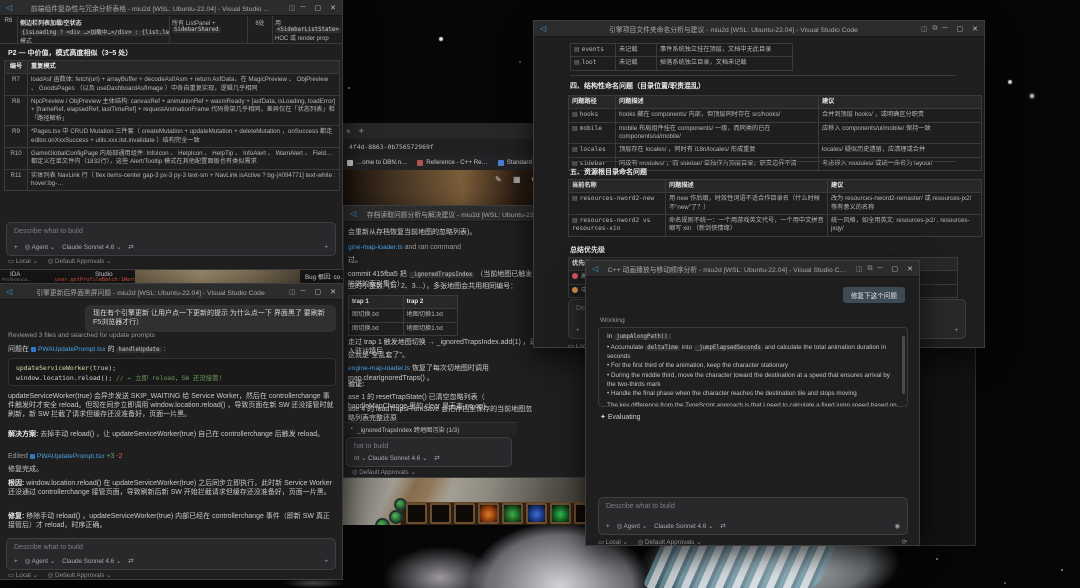  I want to click on chat-input: hat to build nt ⌄ Claude Sonnet 4.6 ⌄ ⇄, so click(429, 452).